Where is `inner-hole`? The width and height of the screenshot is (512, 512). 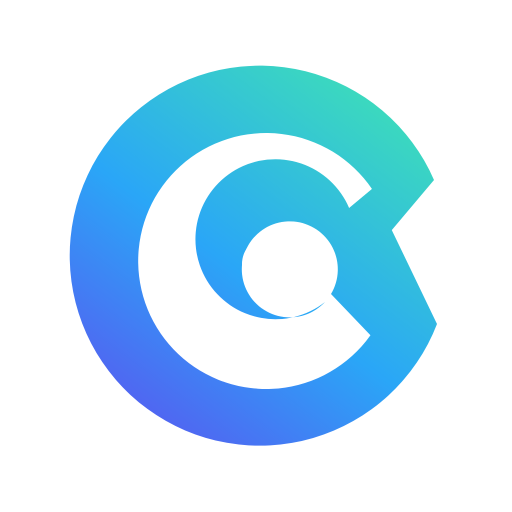
inner-hole is located at coordinates (270, 264).